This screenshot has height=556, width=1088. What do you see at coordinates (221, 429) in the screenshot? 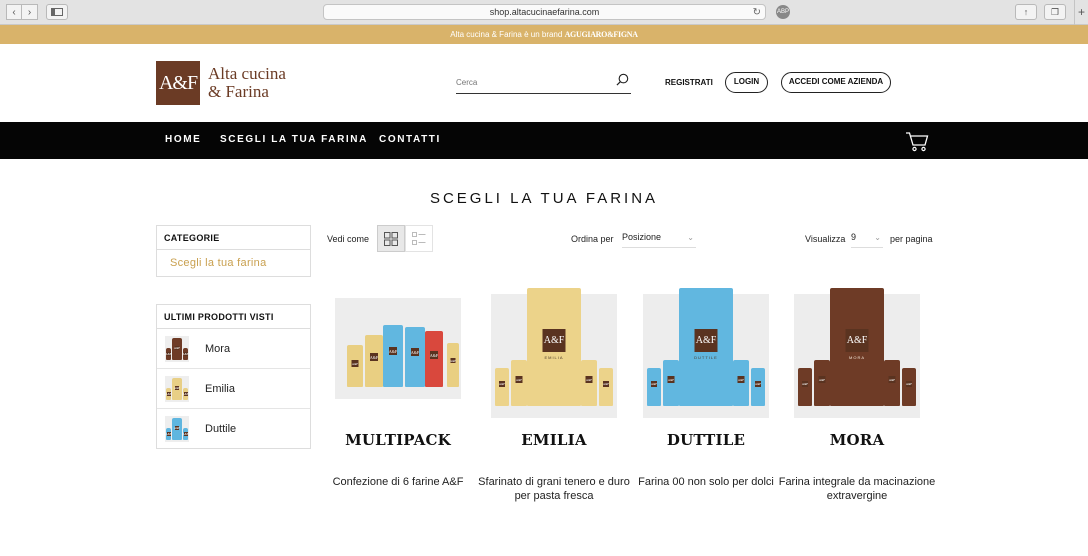
I see `recent-item-name: Duttile` at bounding box center [221, 429].